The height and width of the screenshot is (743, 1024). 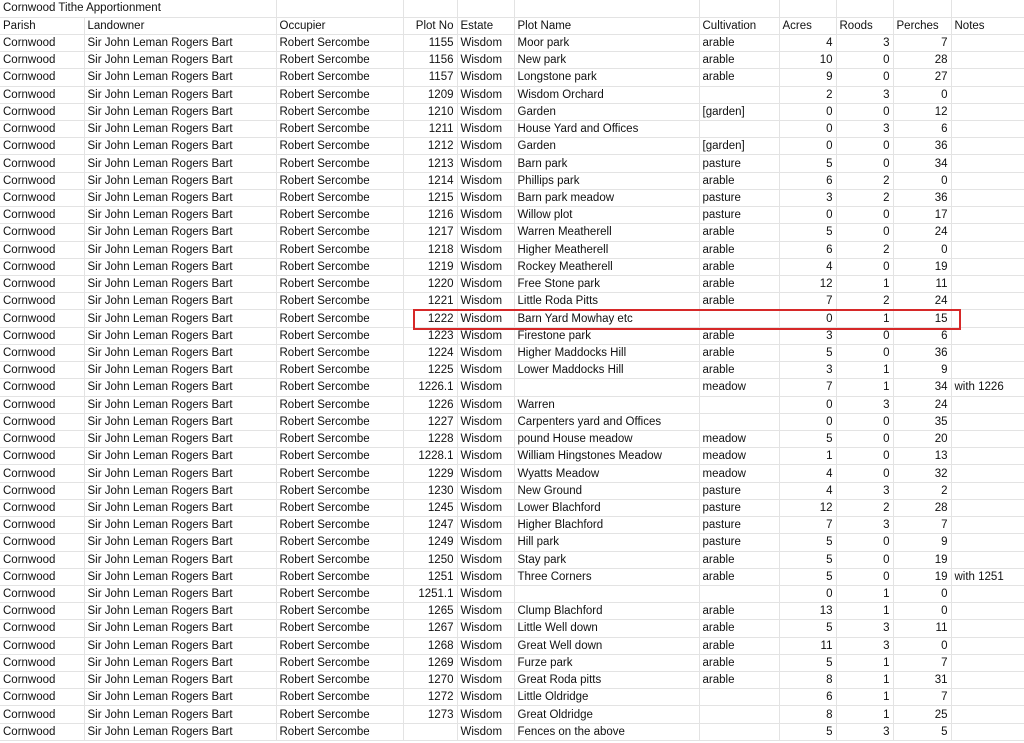 I want to click on cell-plot-no: 1268, so click(x=430, y=646).